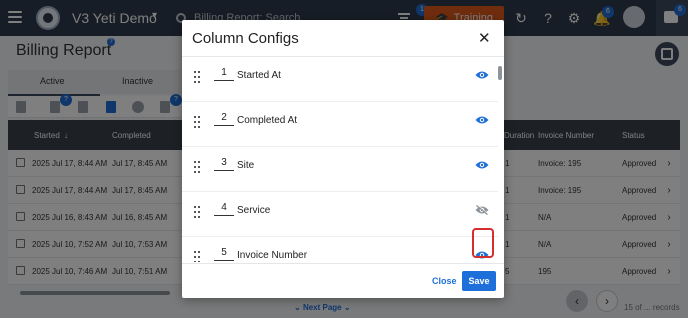 This screenshot has height=318, width=688. I want to click on column-name: Site, so click(246, 165).